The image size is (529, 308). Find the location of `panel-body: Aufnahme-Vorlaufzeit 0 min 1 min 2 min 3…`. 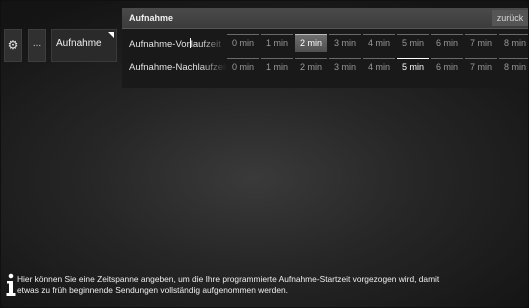

panel-body: Aufnahme-Vorlaufzeit 0 min 1 min 2 min 3… is located at coordinates (325, 58).